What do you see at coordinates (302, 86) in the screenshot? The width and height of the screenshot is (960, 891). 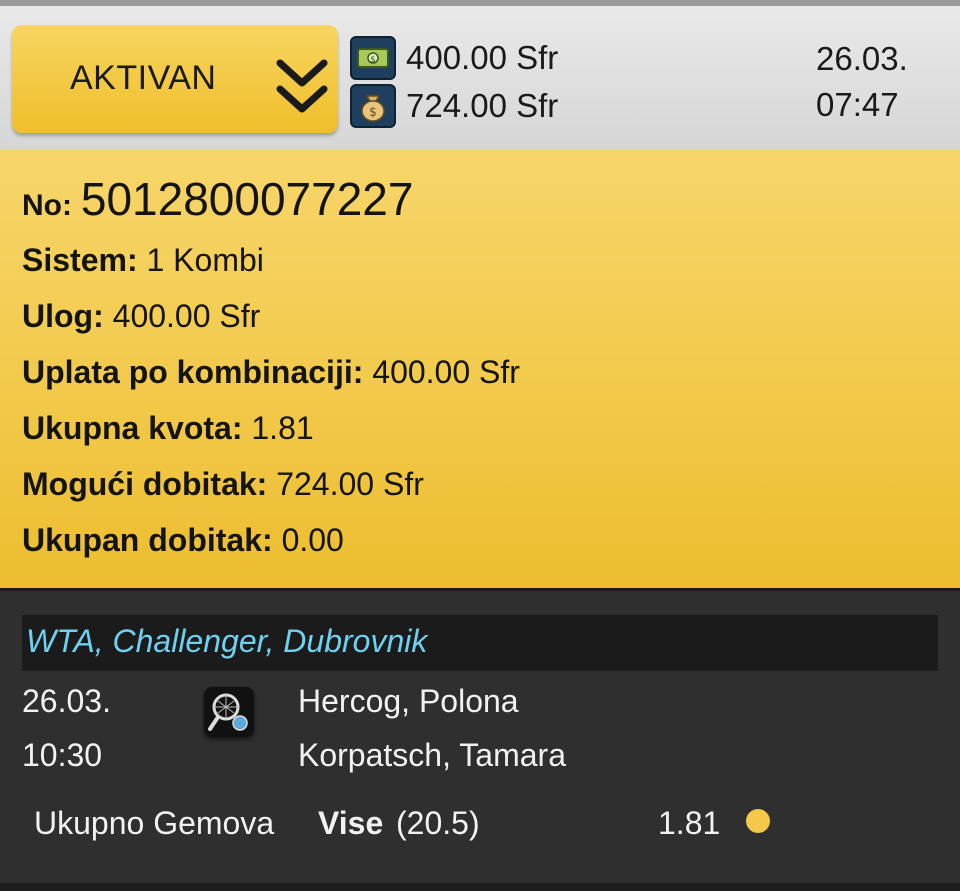 I see `double-chevron-down-icon` at bounding box center [302, 86].